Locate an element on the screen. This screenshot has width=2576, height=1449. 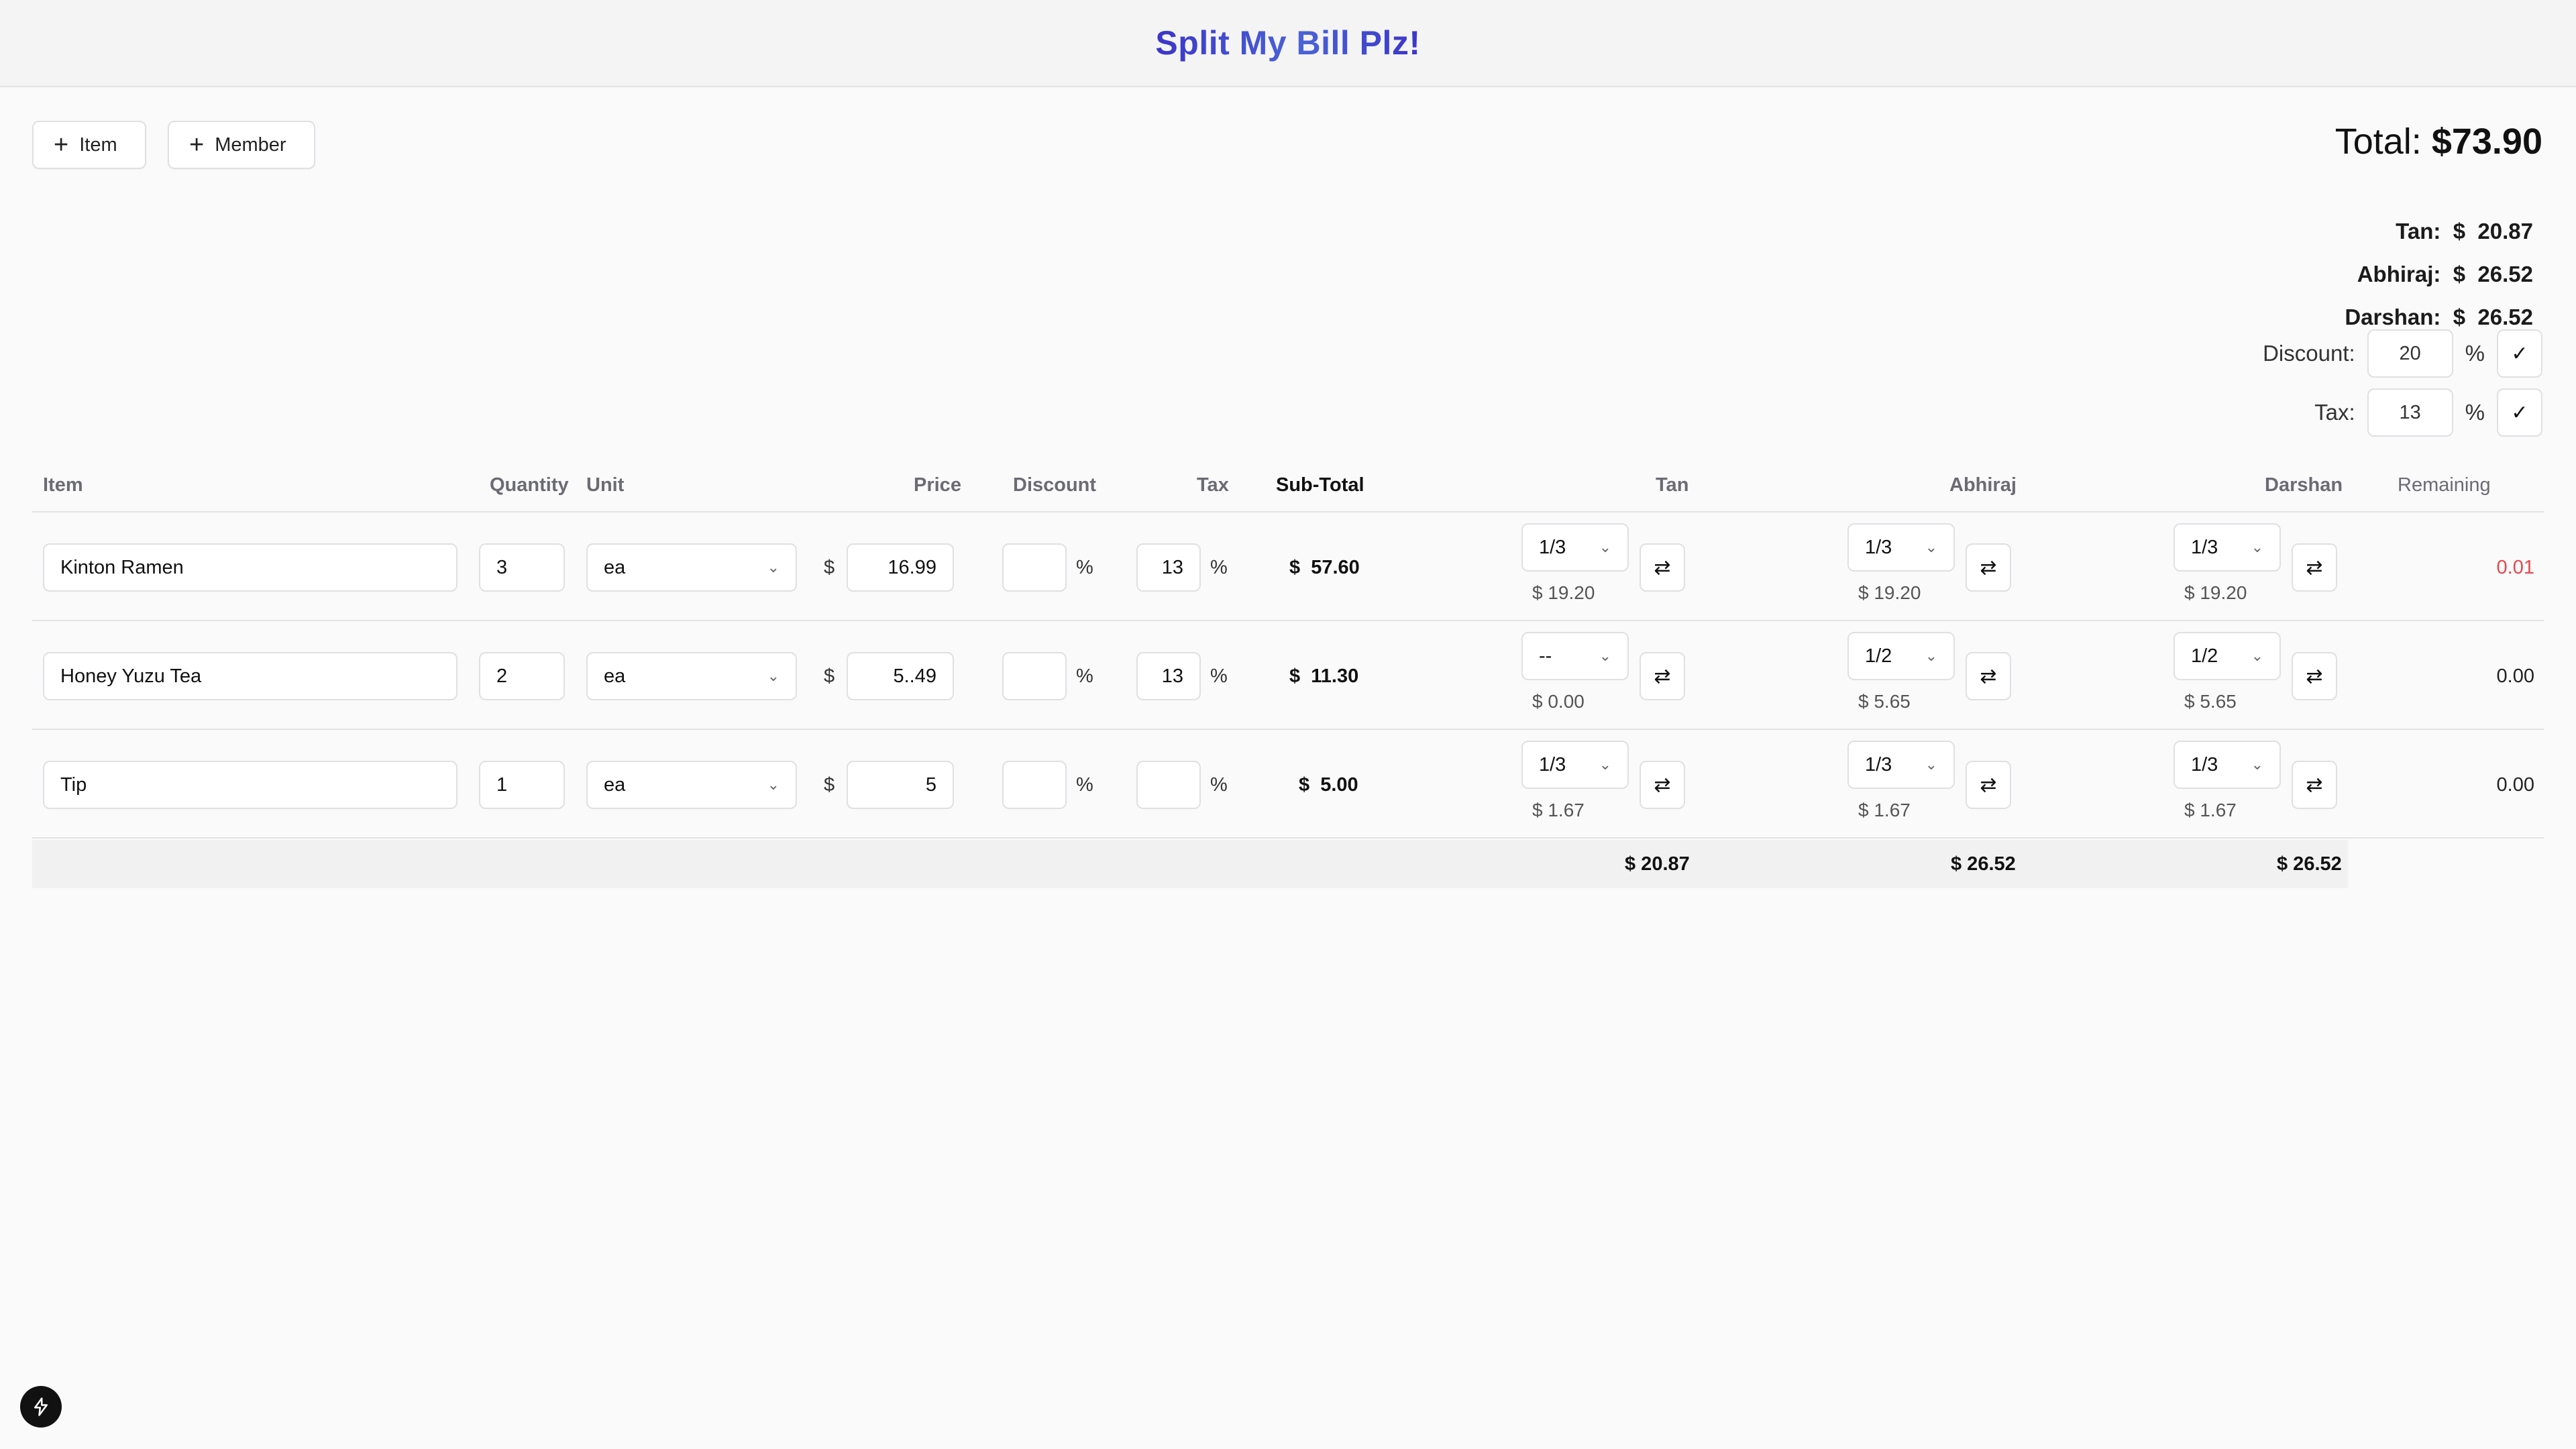
discount-label: Discount: is located at coordinates (2309, 353).